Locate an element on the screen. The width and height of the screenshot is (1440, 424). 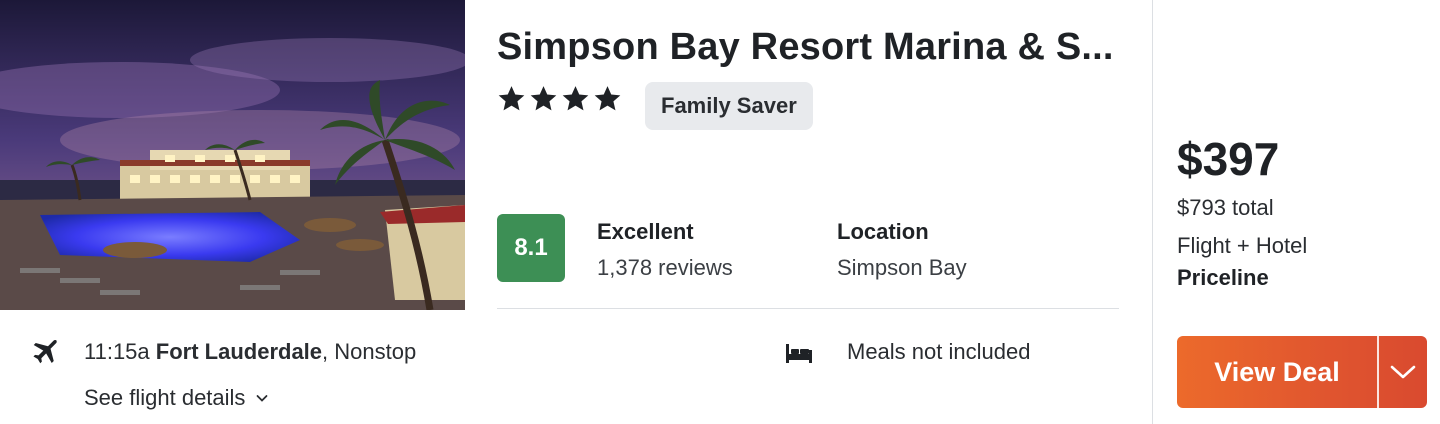
location-label: Location is located at coordinates (883, 231).